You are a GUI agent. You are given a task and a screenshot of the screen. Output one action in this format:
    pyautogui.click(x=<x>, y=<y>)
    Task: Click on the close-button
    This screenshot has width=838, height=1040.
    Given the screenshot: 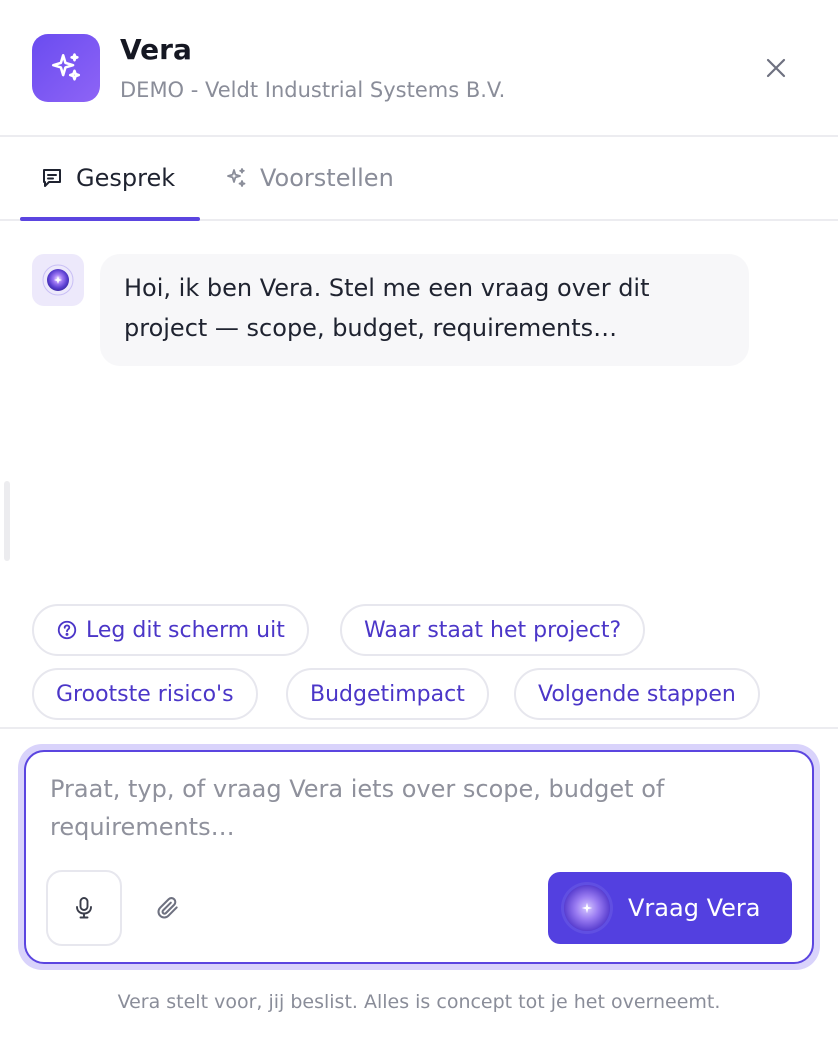 What is the action you would take?
    pyautogui.click(x=776, y=68)
    